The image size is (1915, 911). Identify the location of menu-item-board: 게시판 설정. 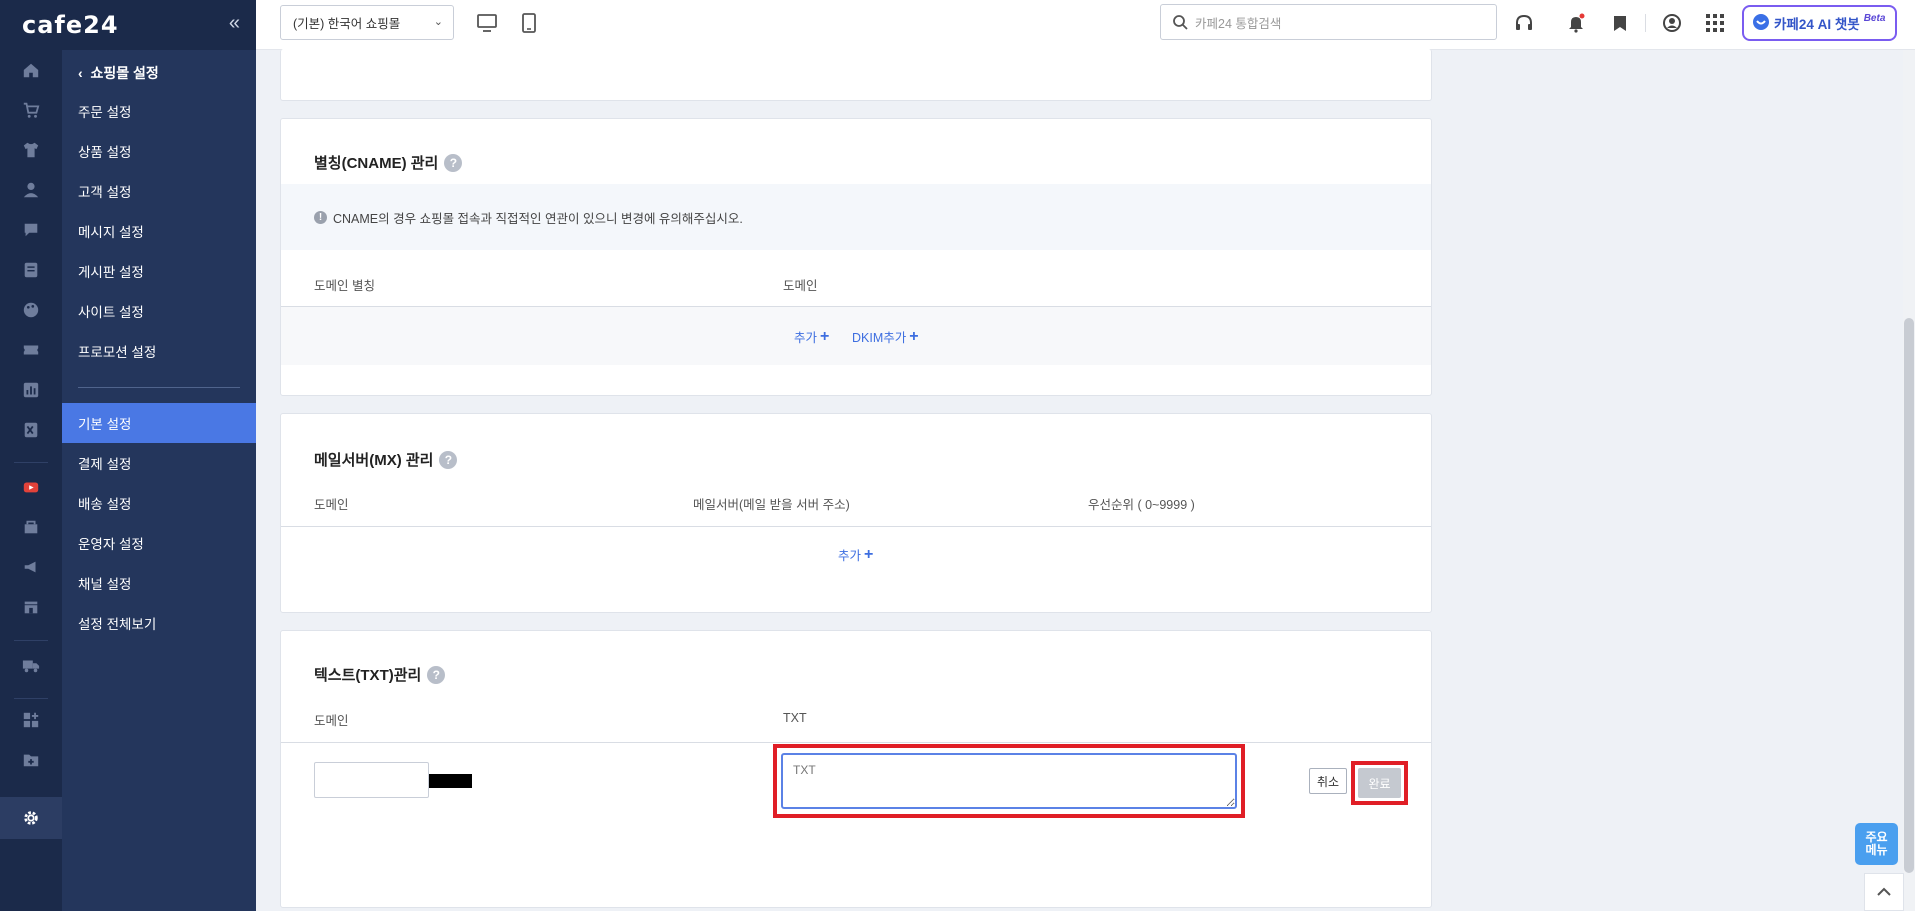
(159, 271).